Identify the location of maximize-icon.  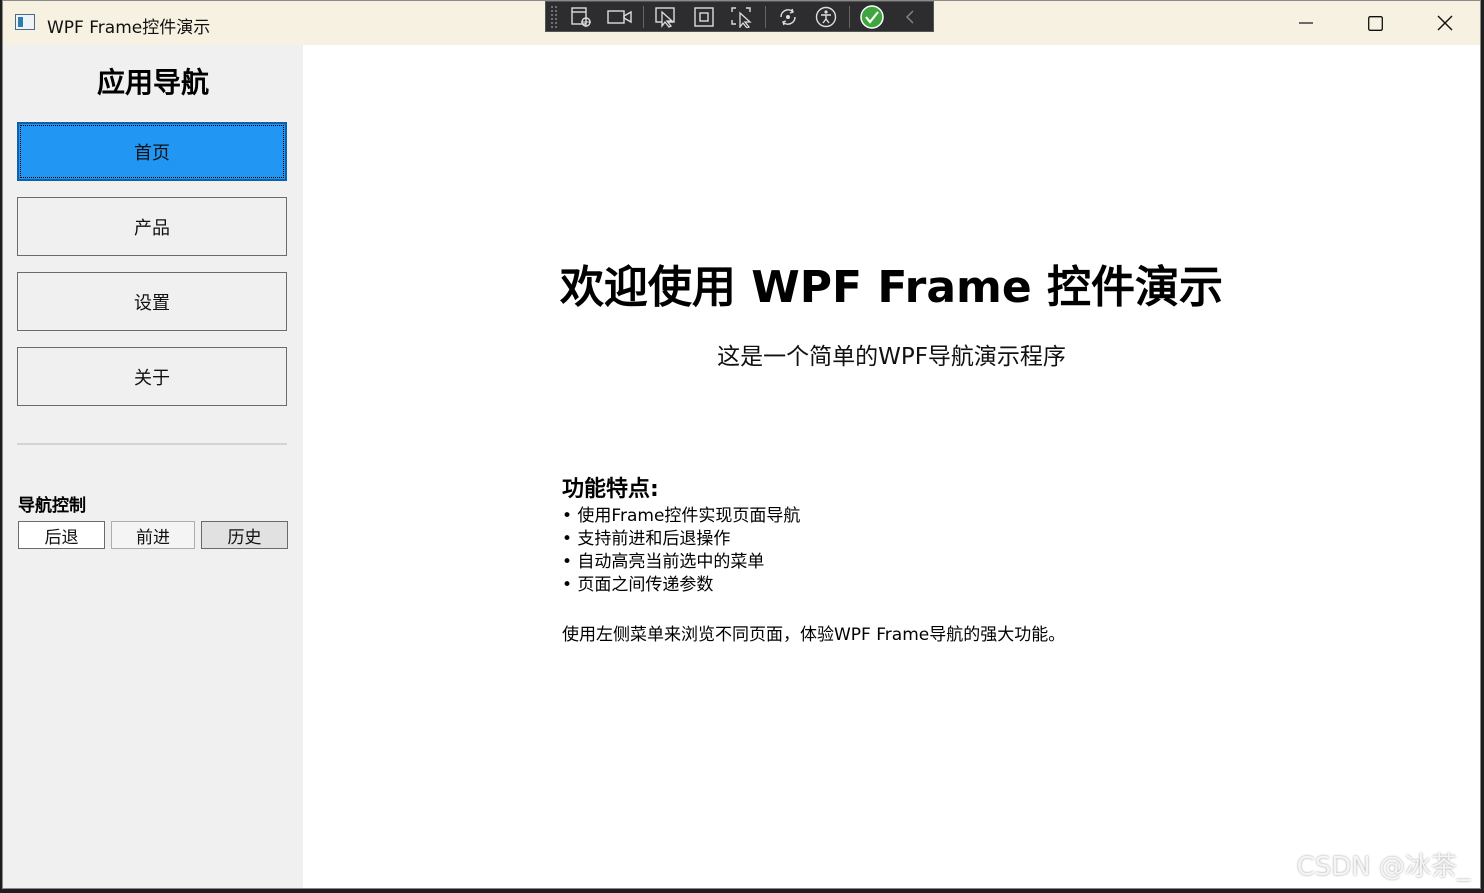
(1375, 23).